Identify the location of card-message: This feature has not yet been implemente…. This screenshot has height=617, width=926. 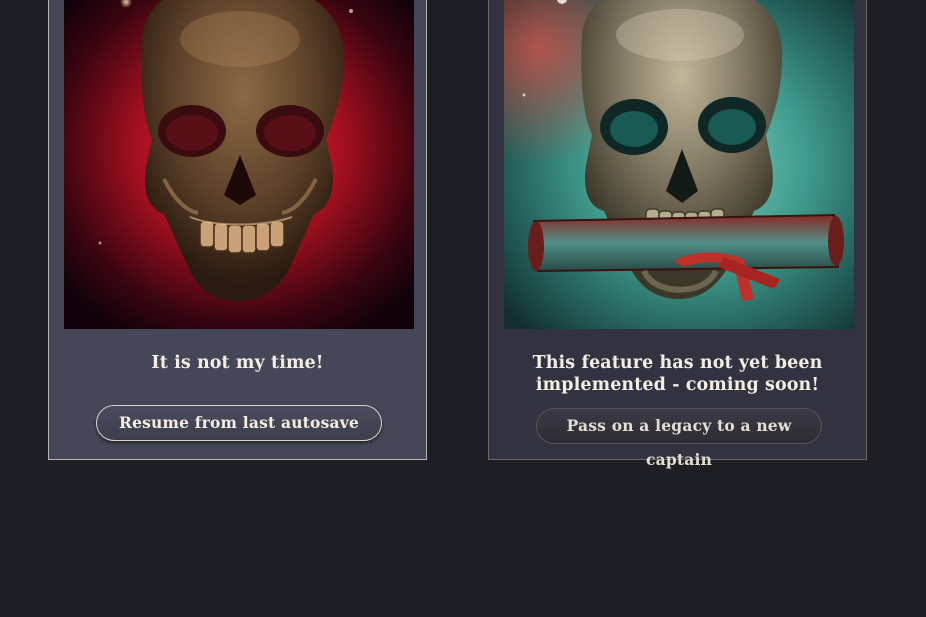
(677, 374).